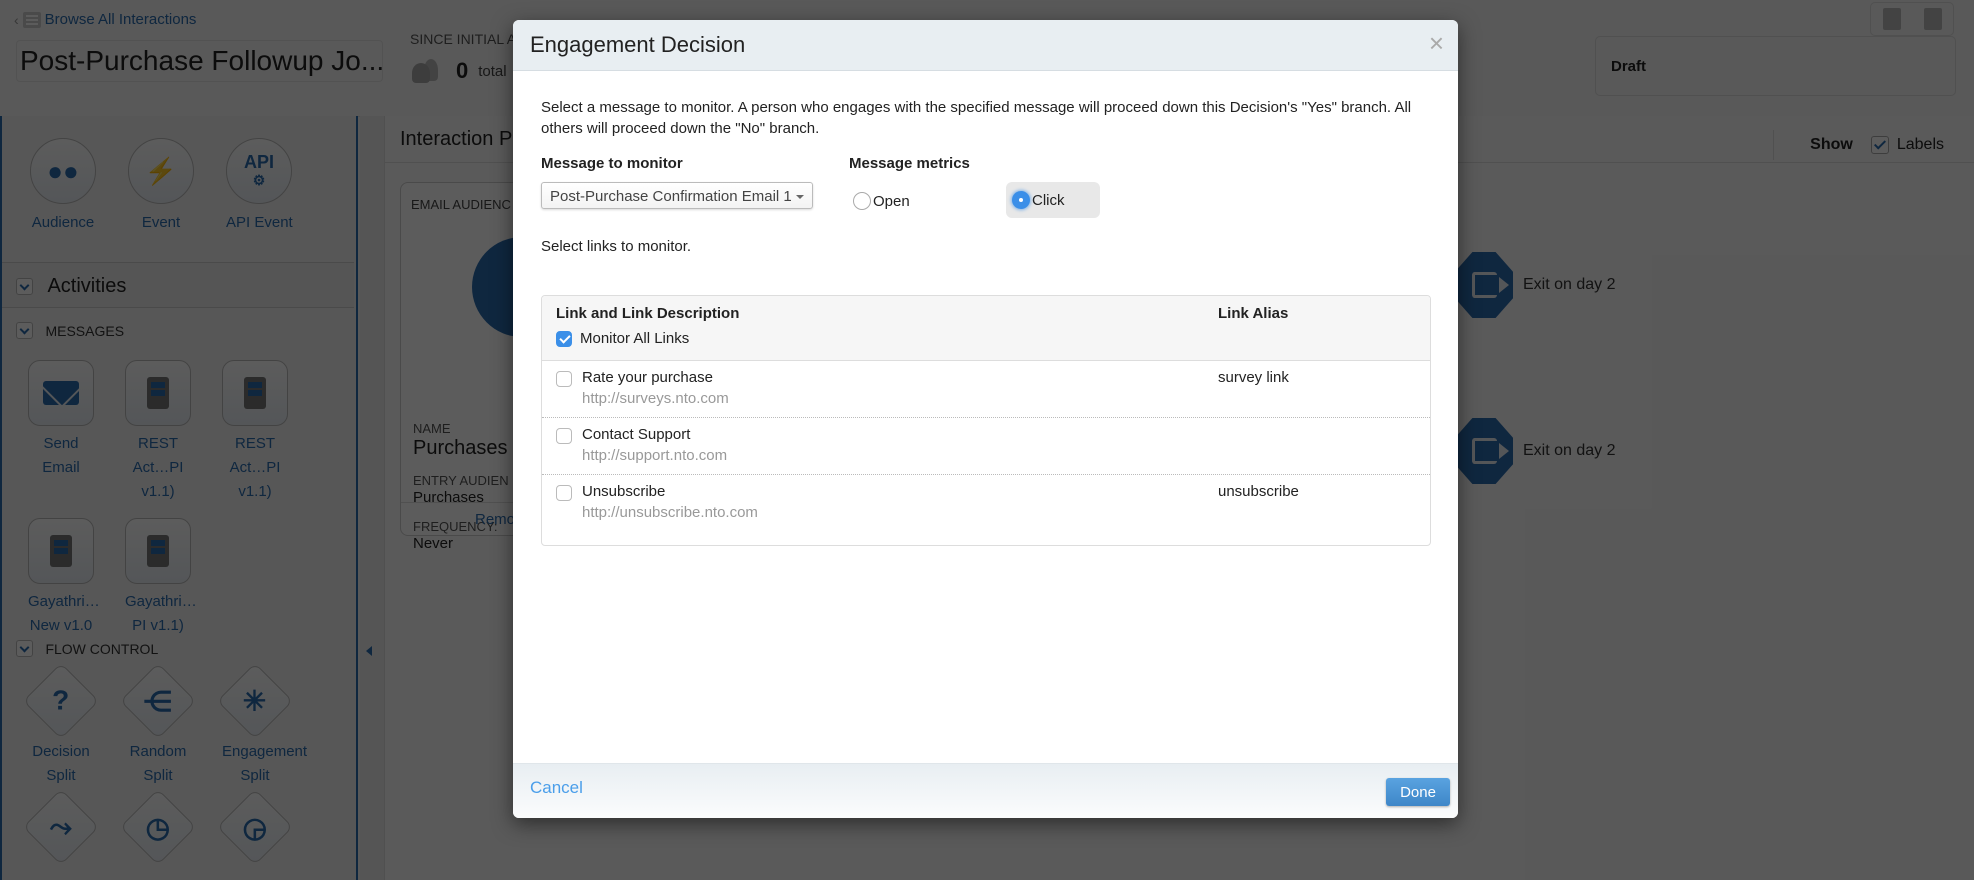  What do you see at coordinates (985, 790) in the screenshot?
I see `dialog-footer: Cancel Done` at bounding box center [985, 790].